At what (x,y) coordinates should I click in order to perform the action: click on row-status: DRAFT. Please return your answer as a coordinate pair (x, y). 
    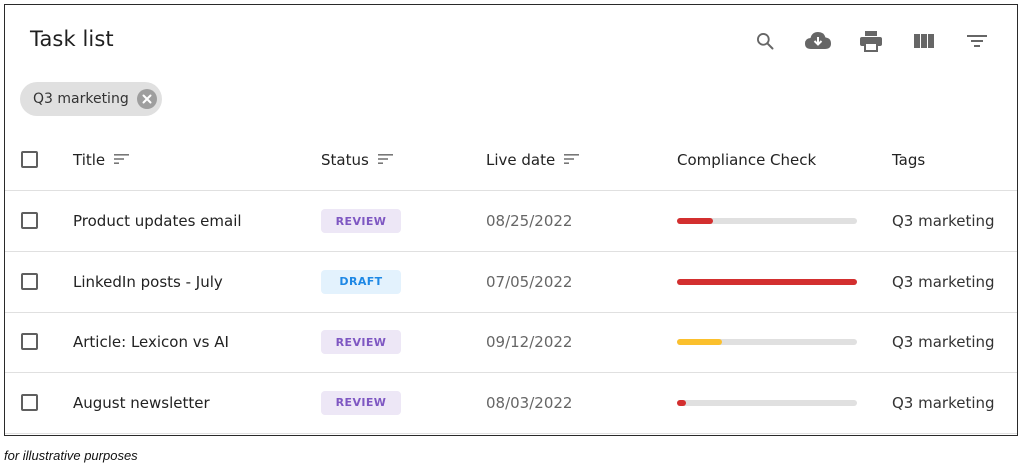
    Looking at the image, I should click on (361, 282).